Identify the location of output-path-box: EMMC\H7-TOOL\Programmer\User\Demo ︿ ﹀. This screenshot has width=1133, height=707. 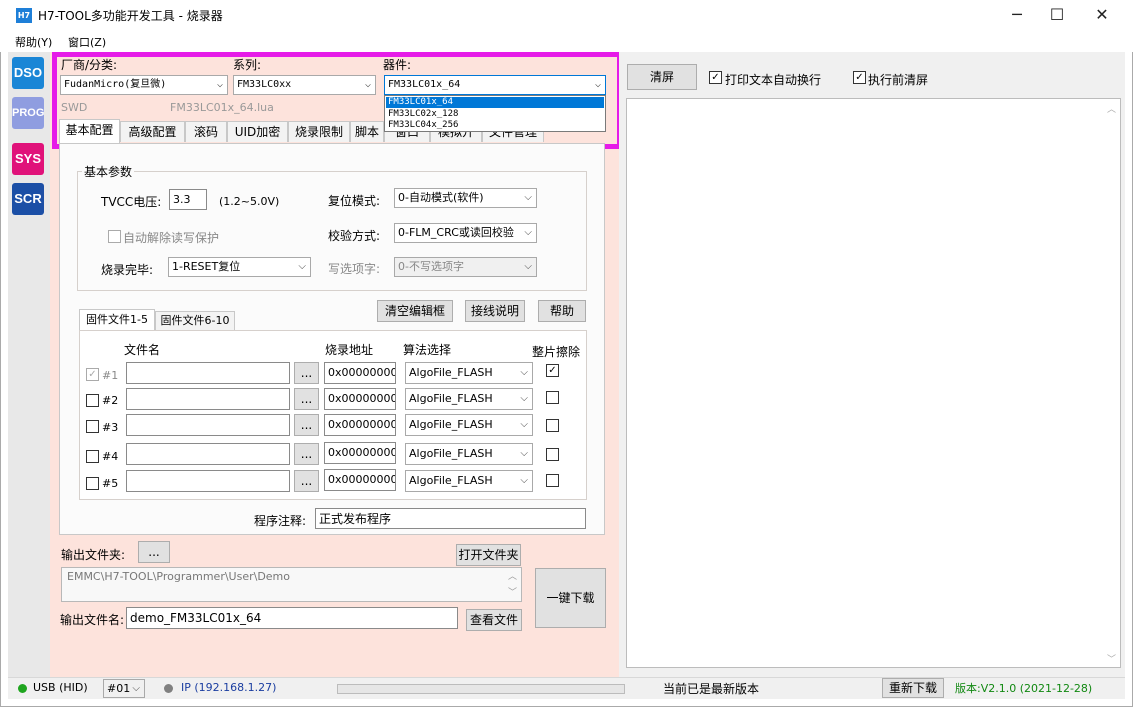
(291, 584).